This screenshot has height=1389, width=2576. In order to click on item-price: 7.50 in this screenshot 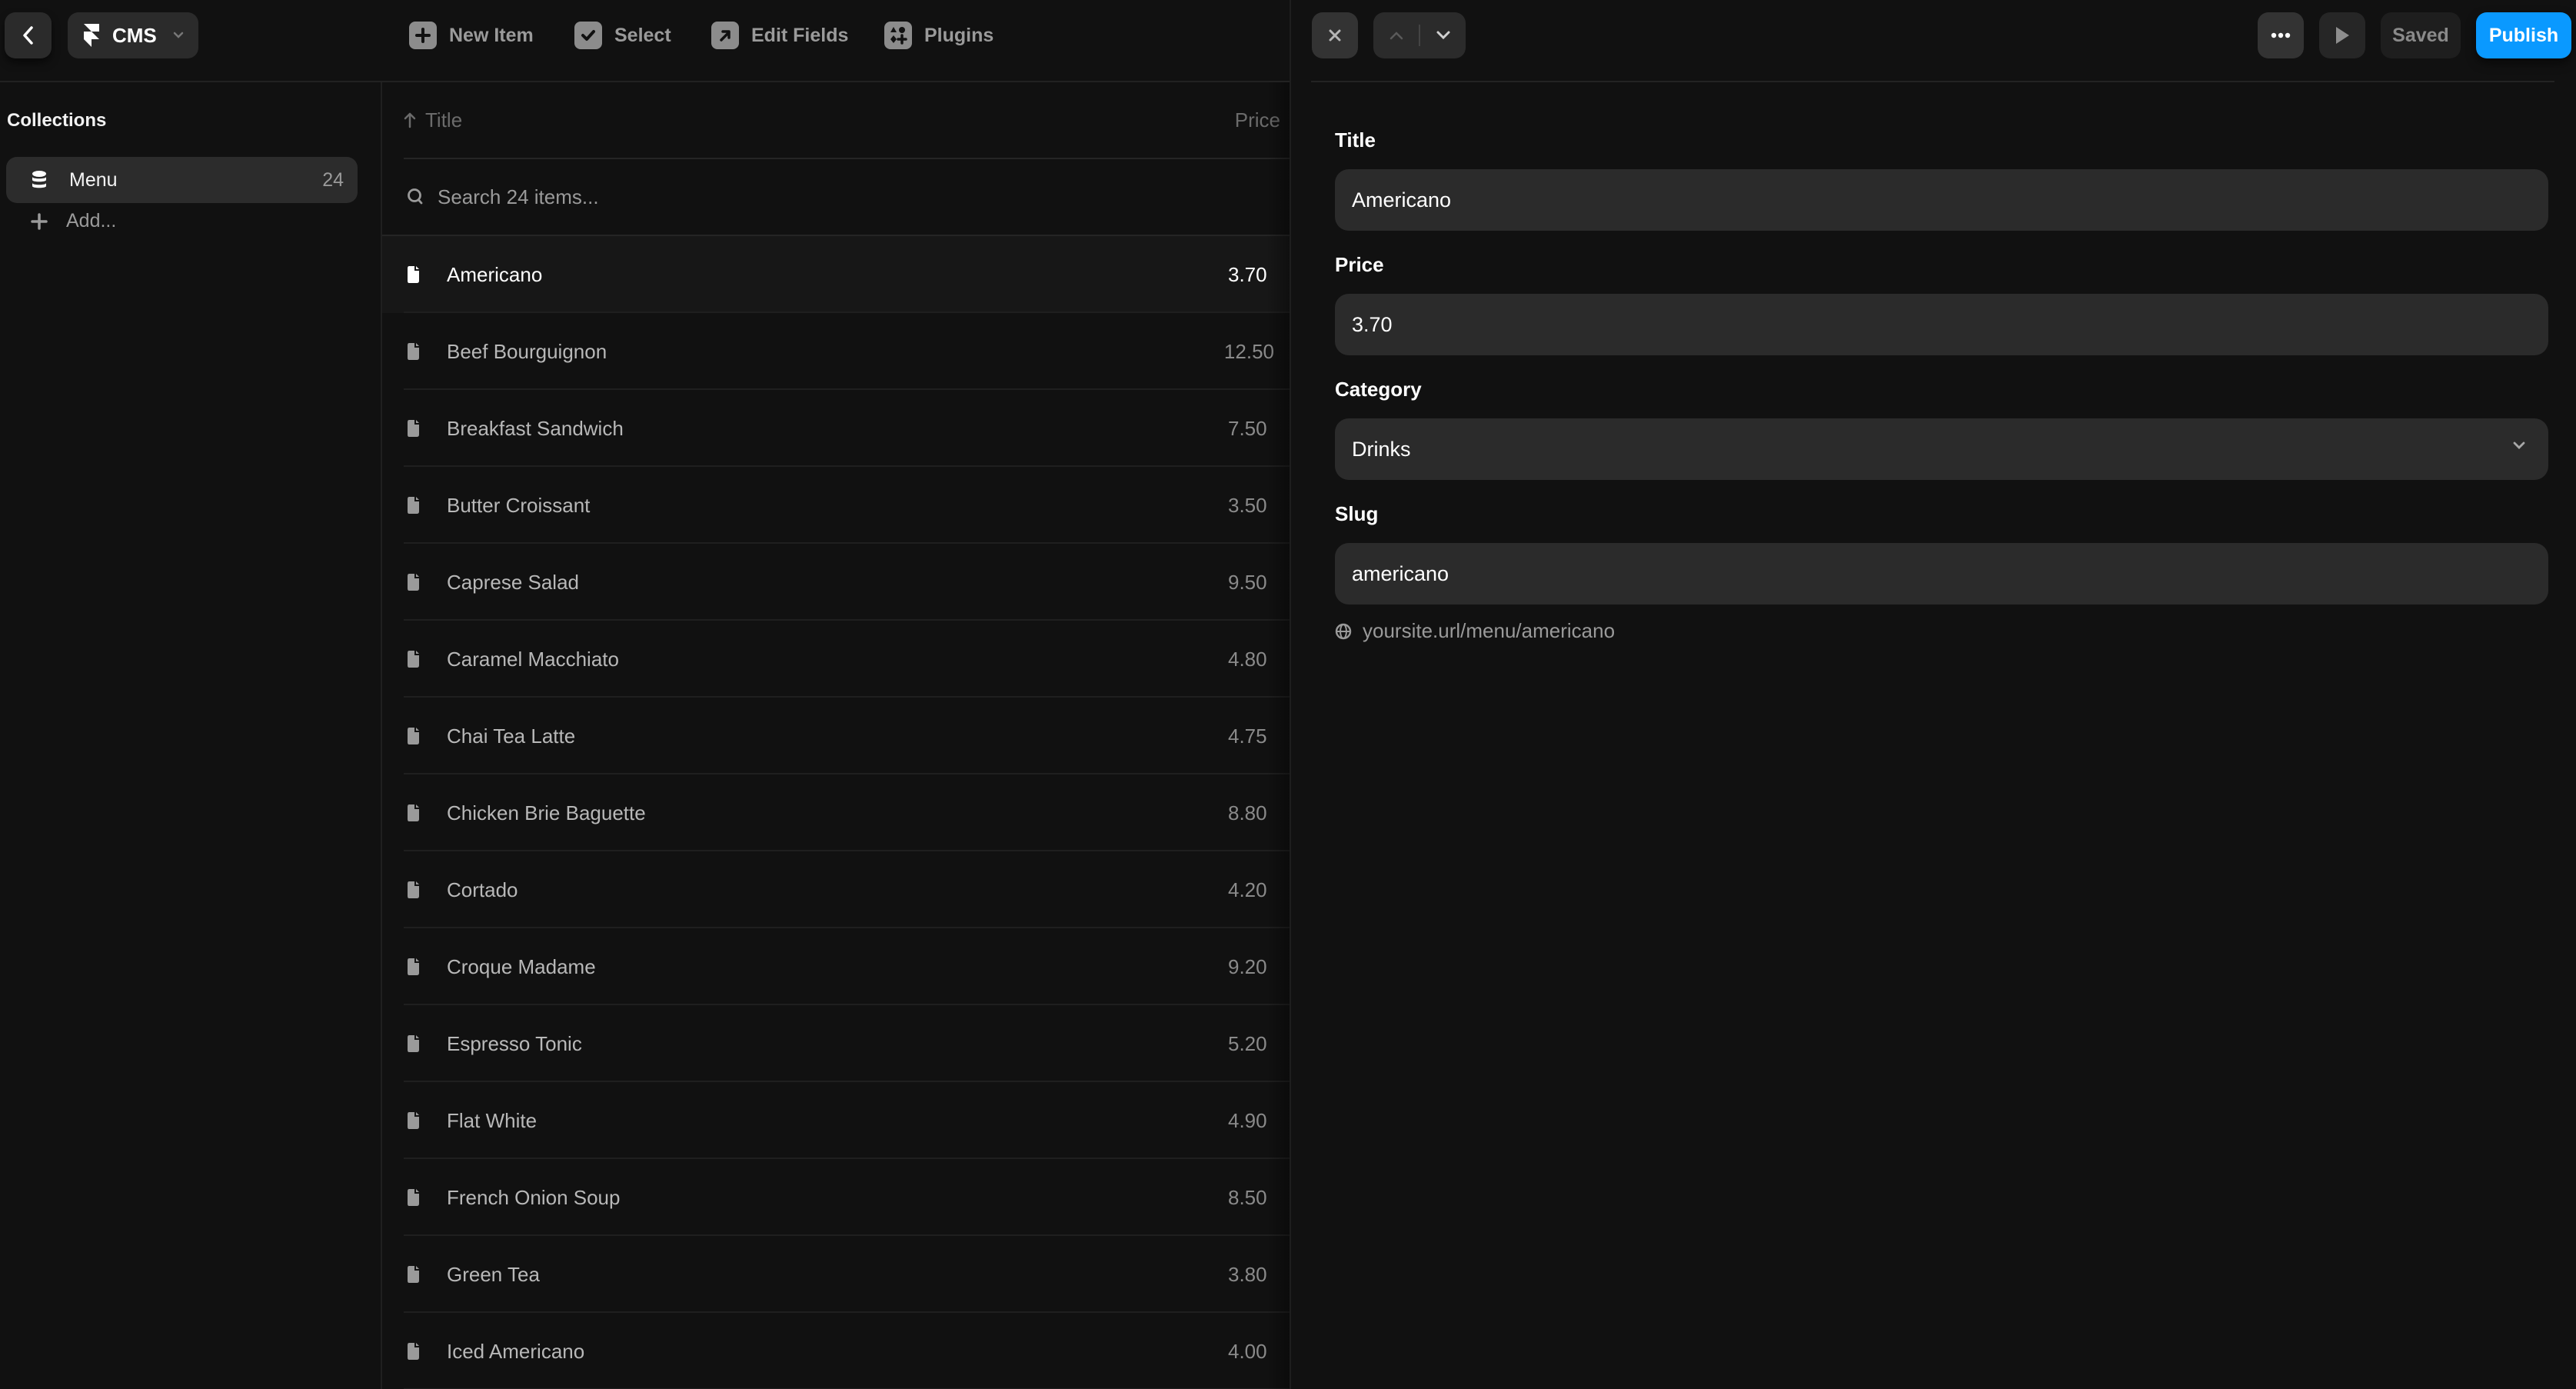, I will do `click(1247, 428)`.